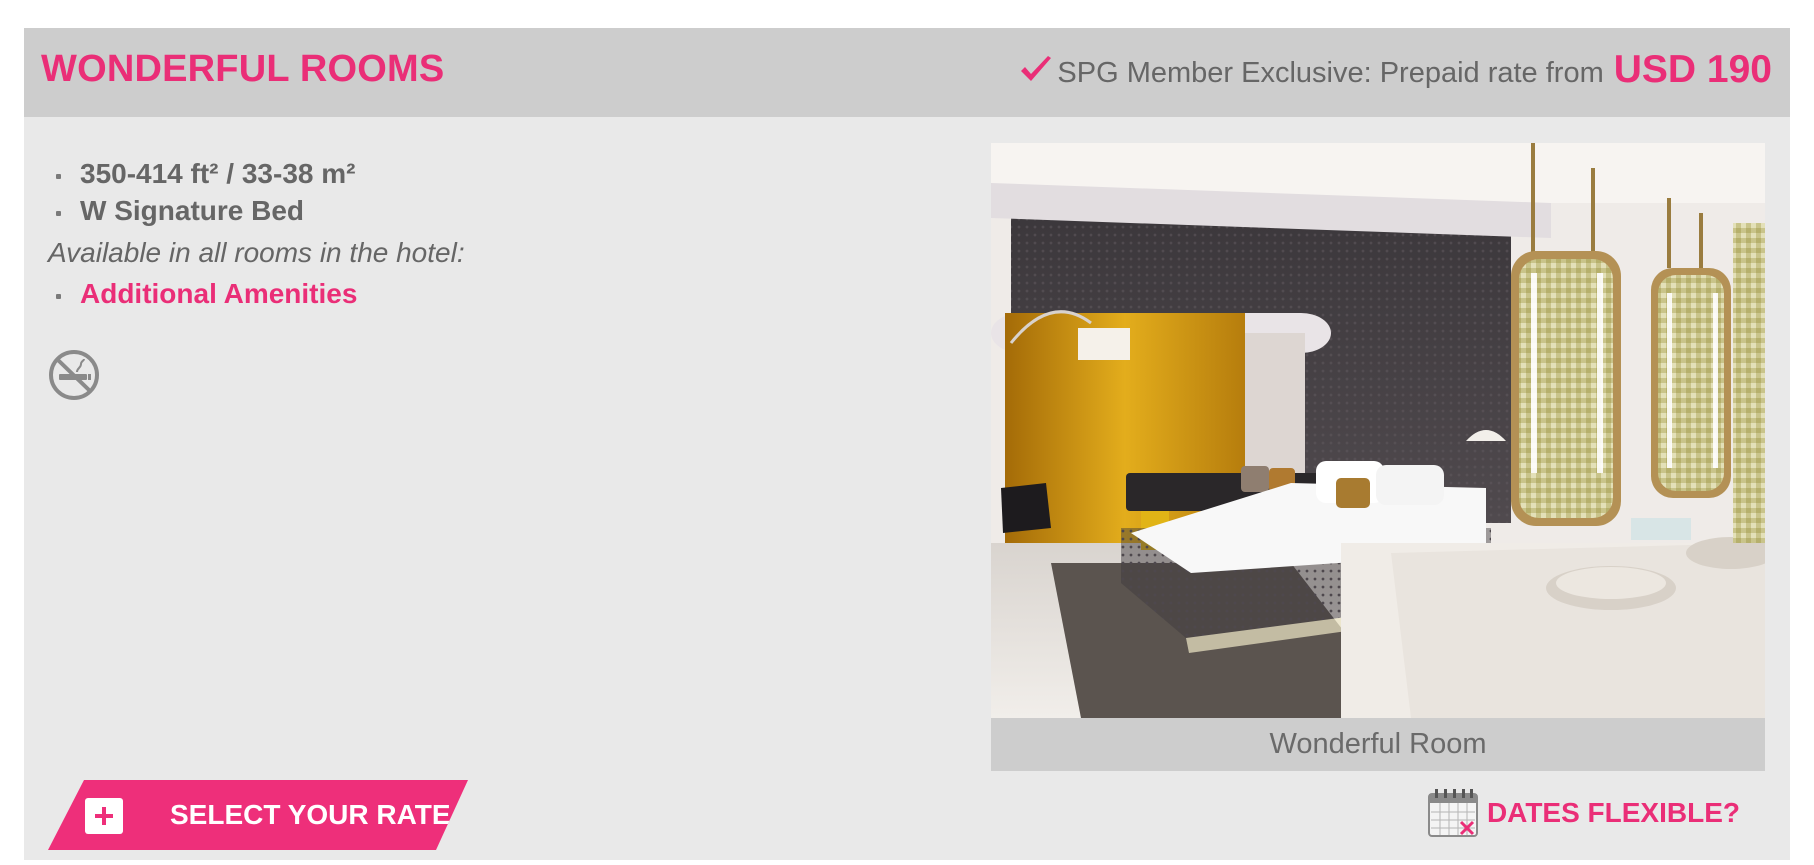 This screenshot has width=1814, height=865. Describe the element at coordinates (218, 293) in the screenshot. I see `additional-amenities-link: Additional Amenities` at that location.